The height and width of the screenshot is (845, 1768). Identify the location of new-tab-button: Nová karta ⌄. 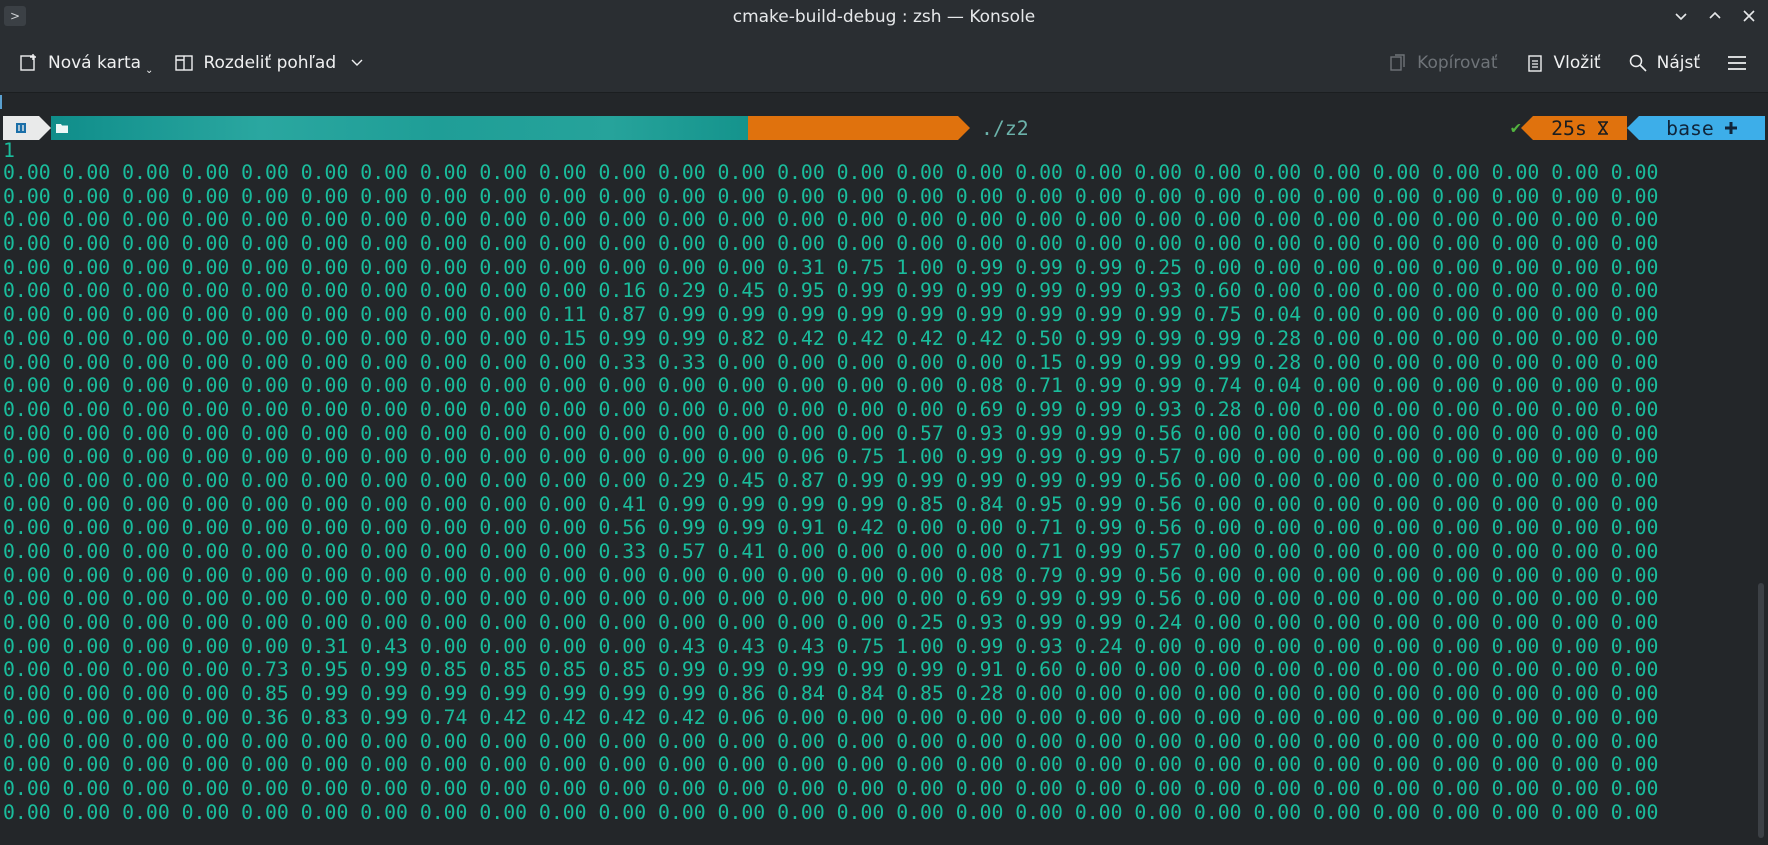
(85, 63).